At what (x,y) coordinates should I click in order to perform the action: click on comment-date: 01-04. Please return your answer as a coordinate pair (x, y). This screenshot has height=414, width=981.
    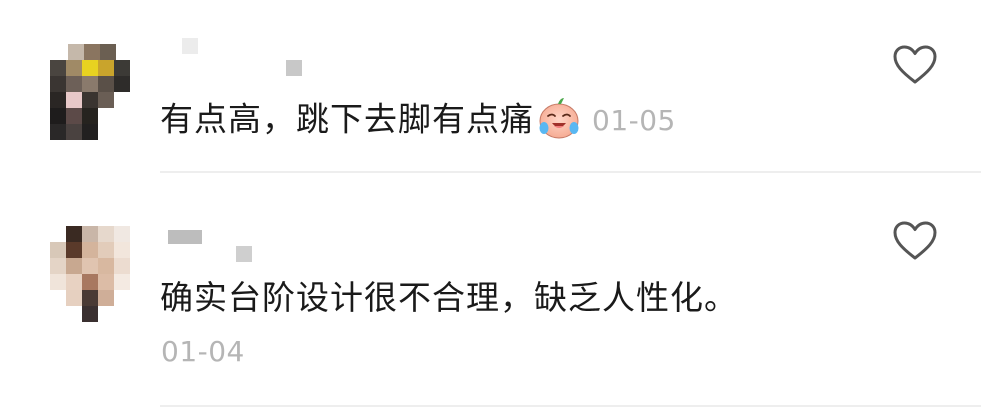
    Looking at the image, I should click on (203, 351).